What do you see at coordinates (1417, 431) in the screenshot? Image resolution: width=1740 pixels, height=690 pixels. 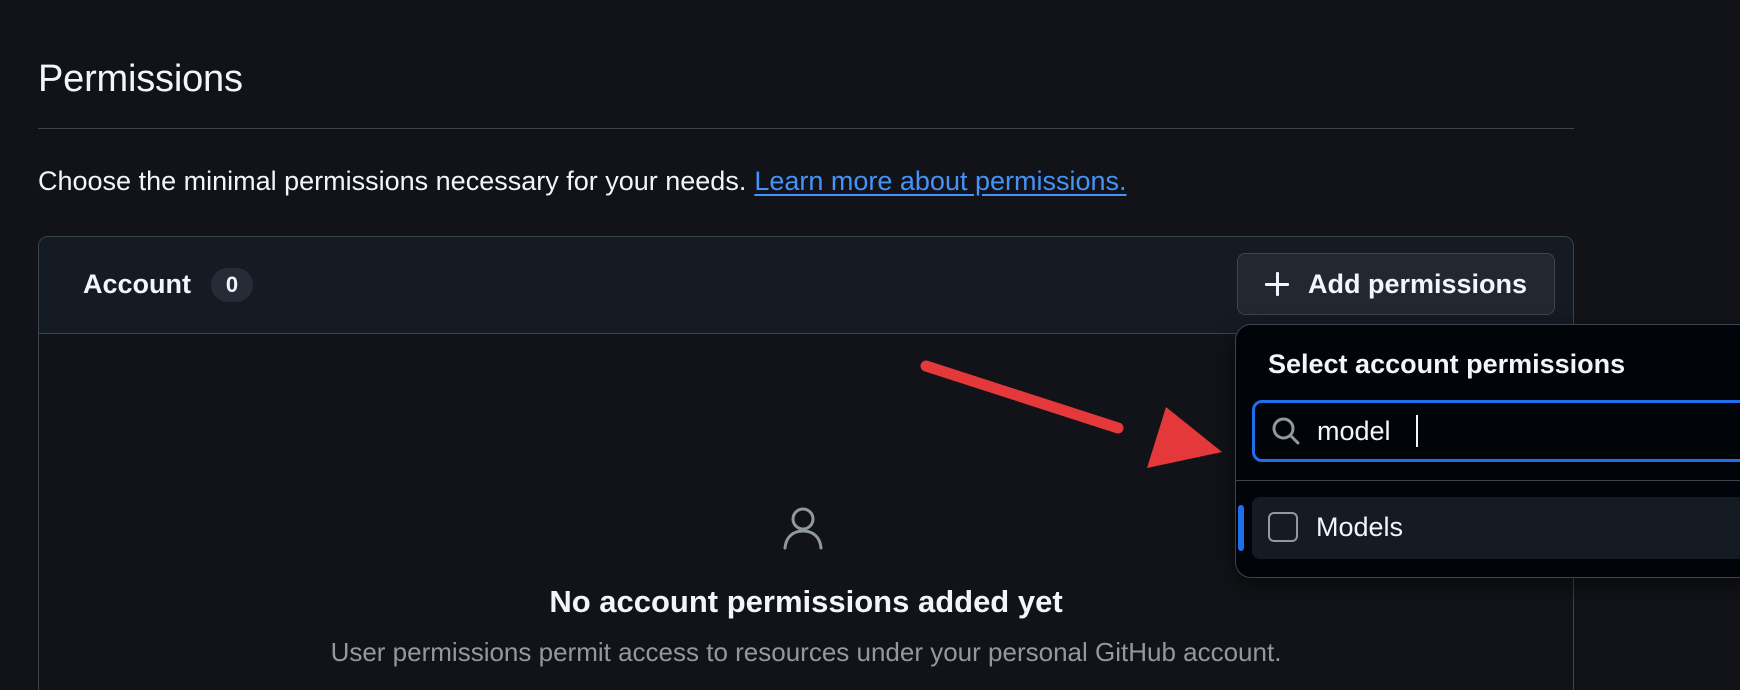 I see `text-caret` at bounding box center [1417, 431].